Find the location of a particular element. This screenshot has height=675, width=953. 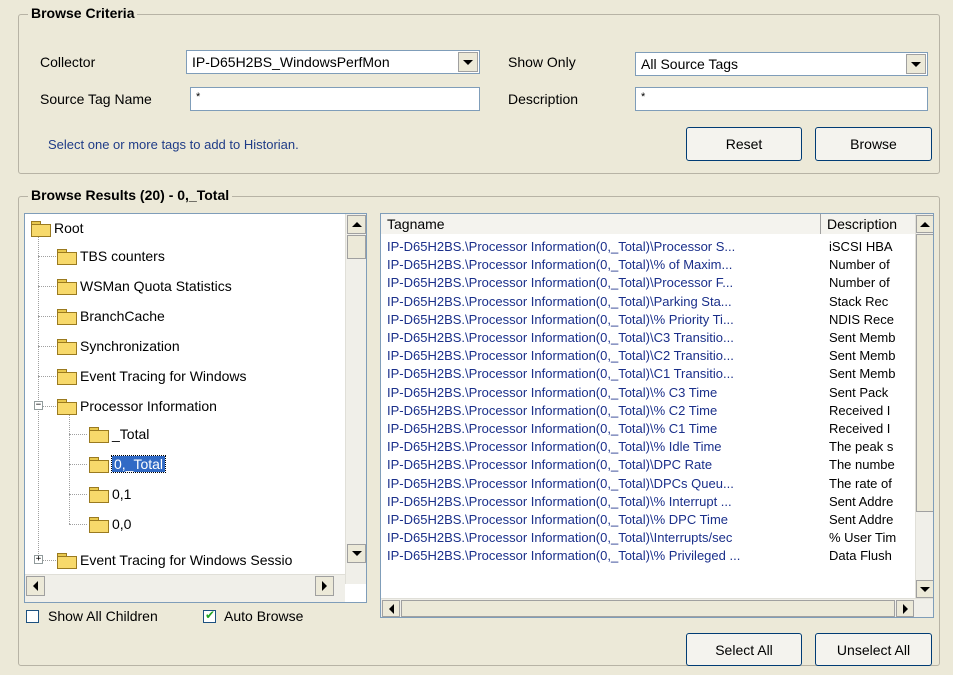

tree-node-tbs-counters: TBS counters is located at coordinates (111, 256).